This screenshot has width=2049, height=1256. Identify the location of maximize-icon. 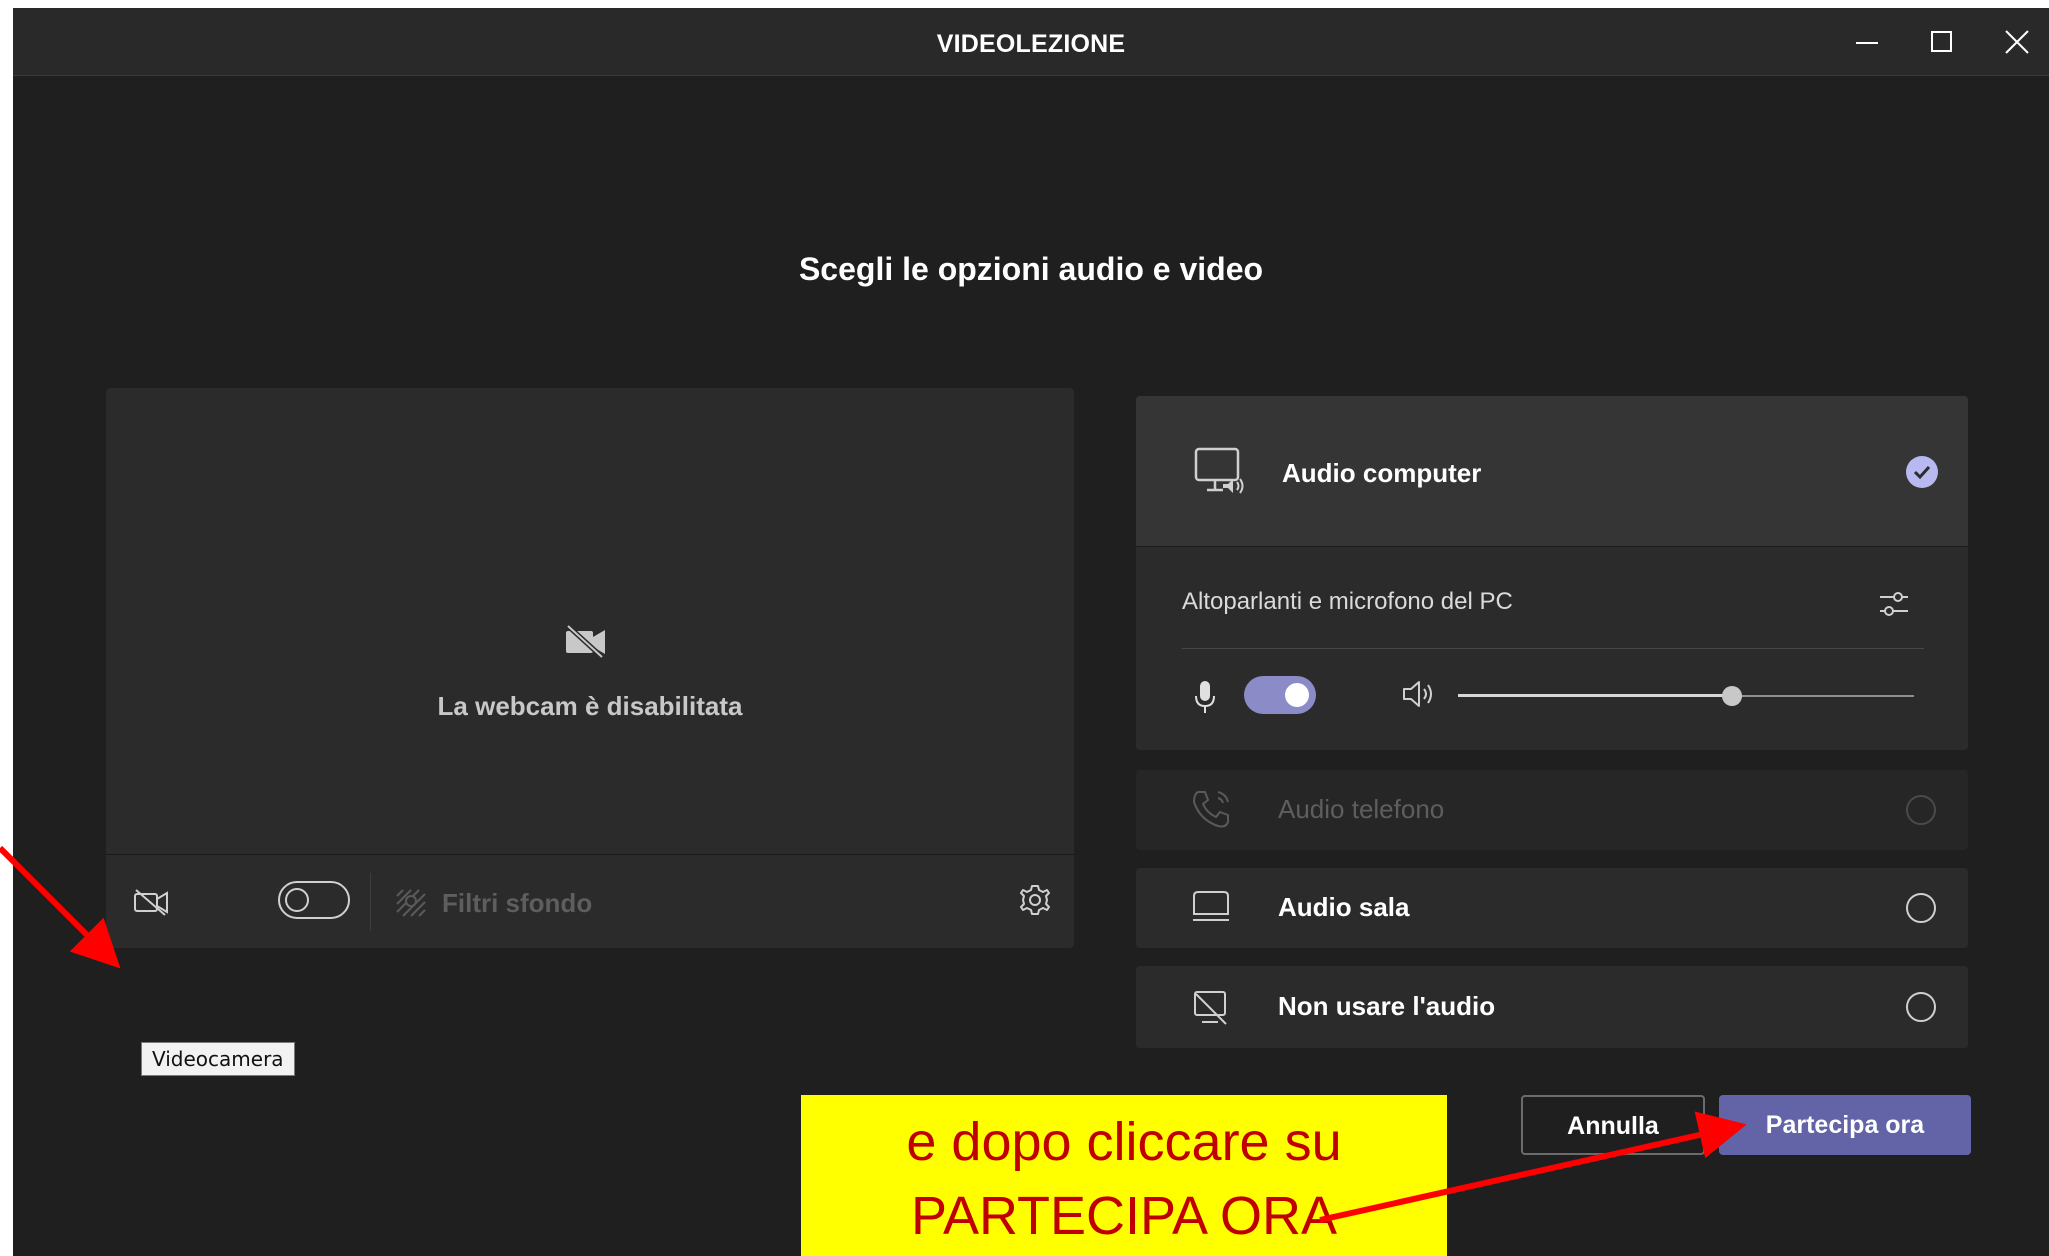
(1941, 42).